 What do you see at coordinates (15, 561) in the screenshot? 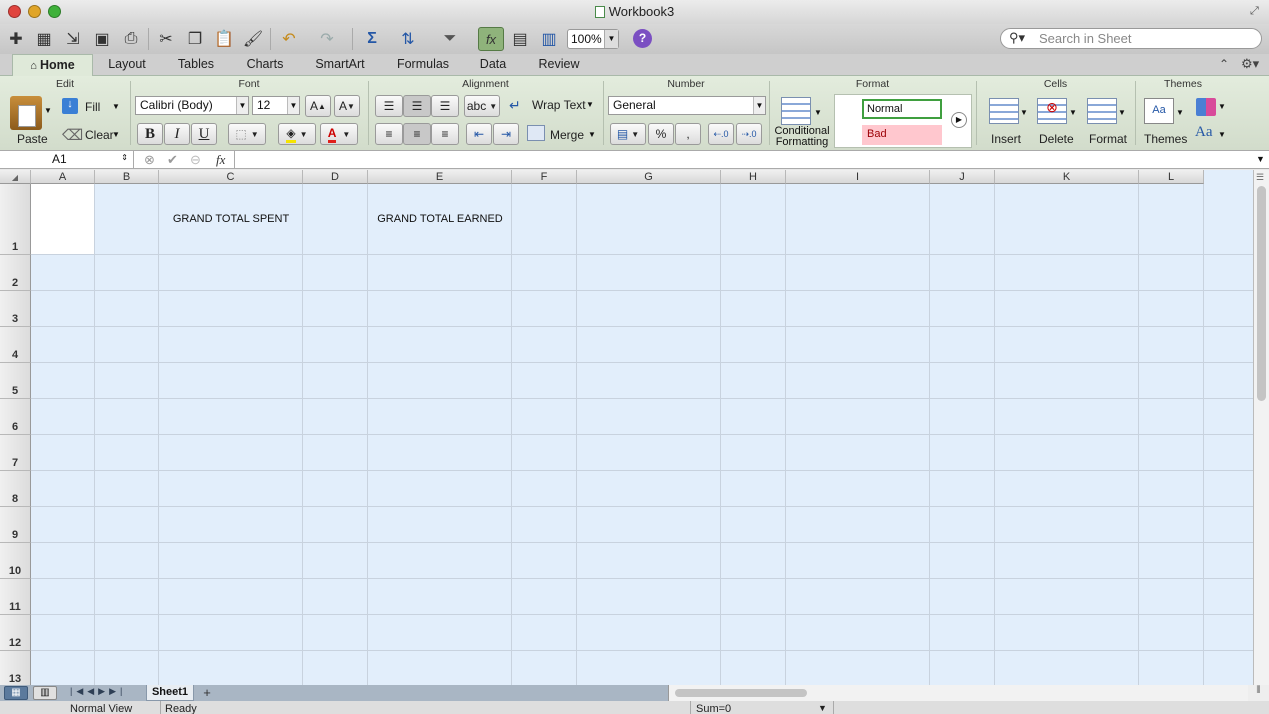
I see `row-header-10: 10` at bounding box center [15, 561].